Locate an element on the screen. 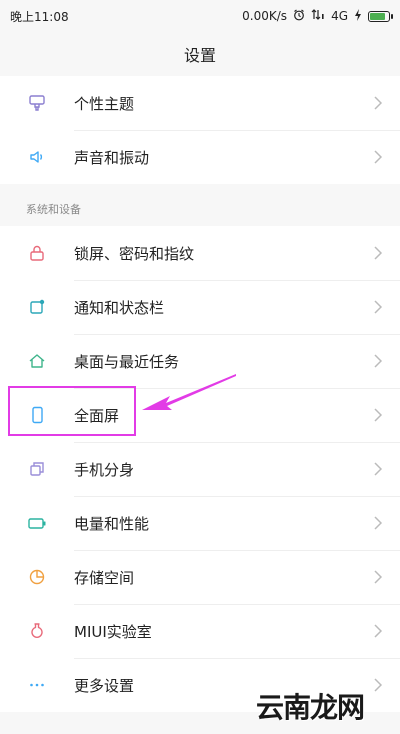  settings-item-storage: 存储空间 is located at coordinates (200, 577).